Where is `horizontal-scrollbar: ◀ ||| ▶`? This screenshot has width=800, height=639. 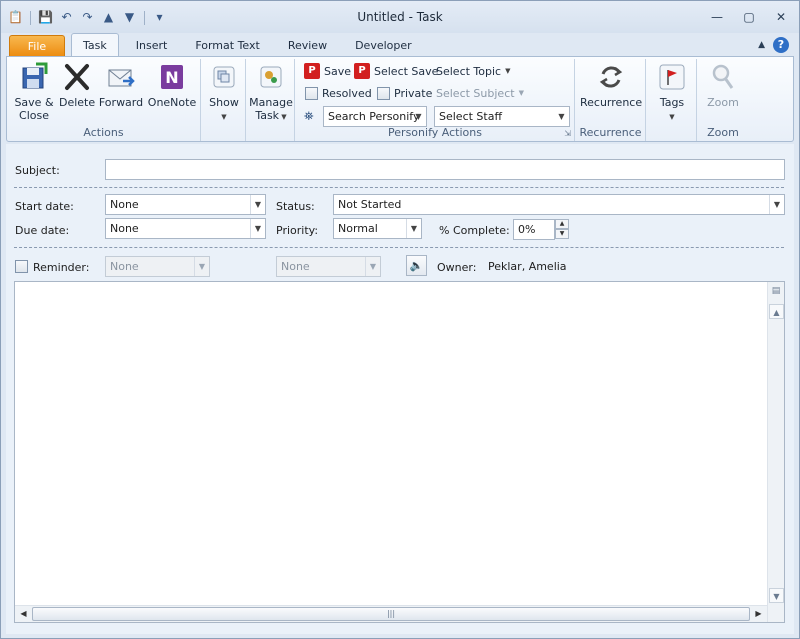 horizontal-scrollbar: ◀ ||| ▶ is located at coordinates (391, 613).